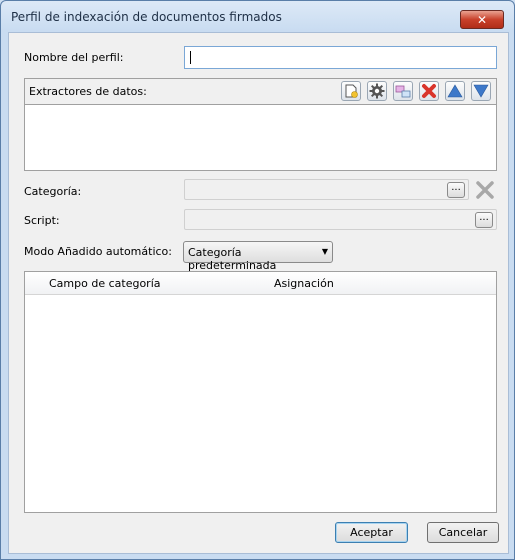 The height and width of the screenshot is (560, 515). What do you see at coordinates (88, 91) in the screenshot?
I see `extractors-label: Extractores de datos:` at bounding box center [88, 91].